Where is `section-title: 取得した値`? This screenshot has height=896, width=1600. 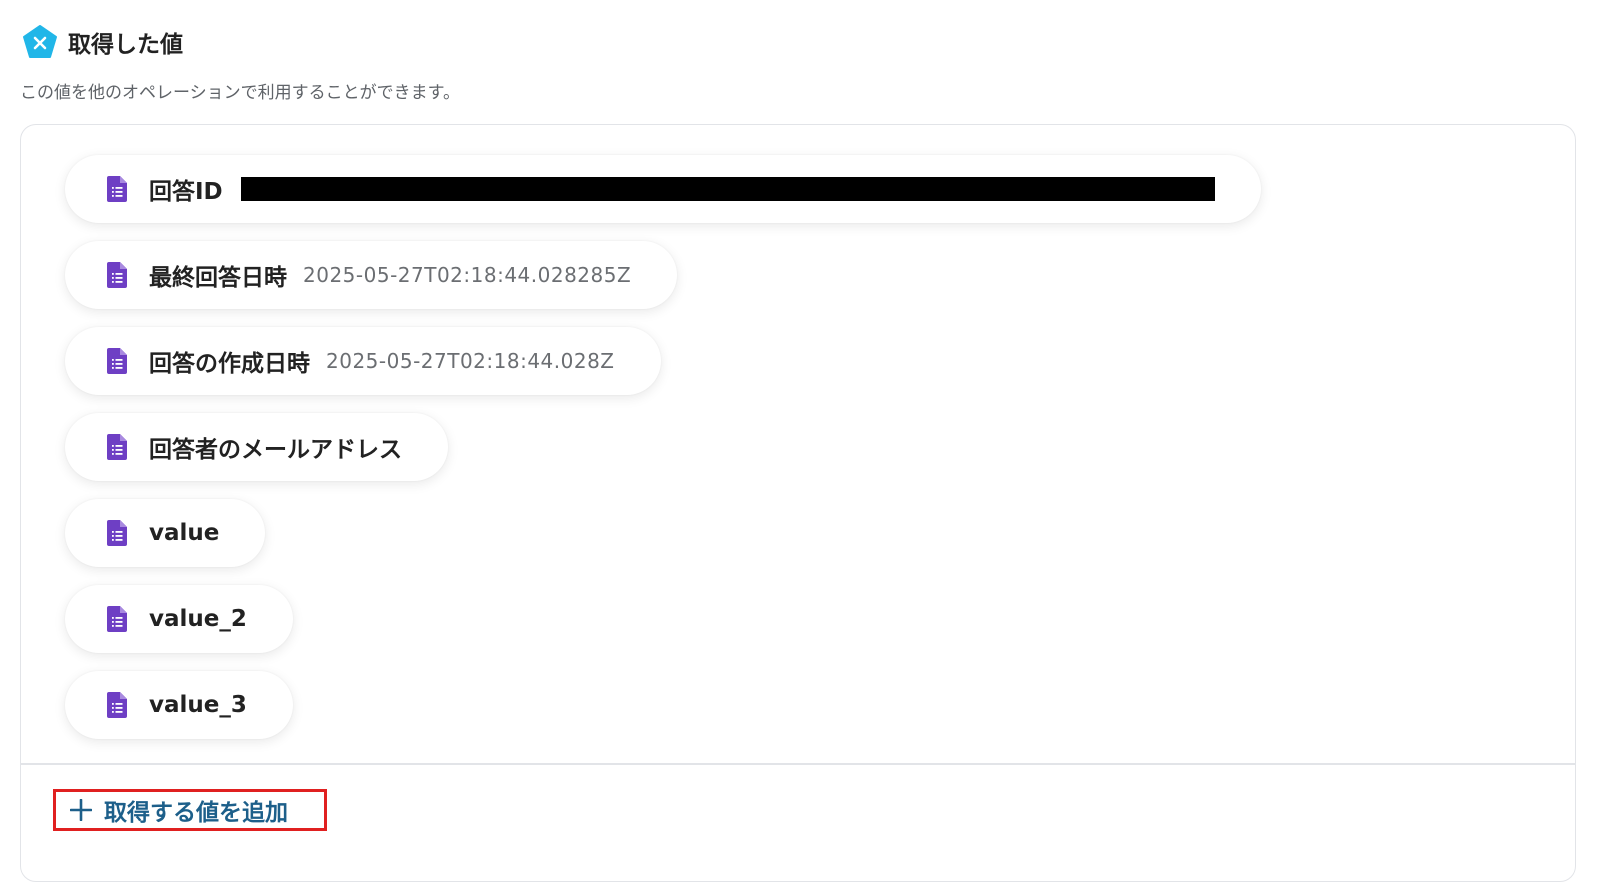
section-title: 取得した値 is located at coordinates (125, 45).